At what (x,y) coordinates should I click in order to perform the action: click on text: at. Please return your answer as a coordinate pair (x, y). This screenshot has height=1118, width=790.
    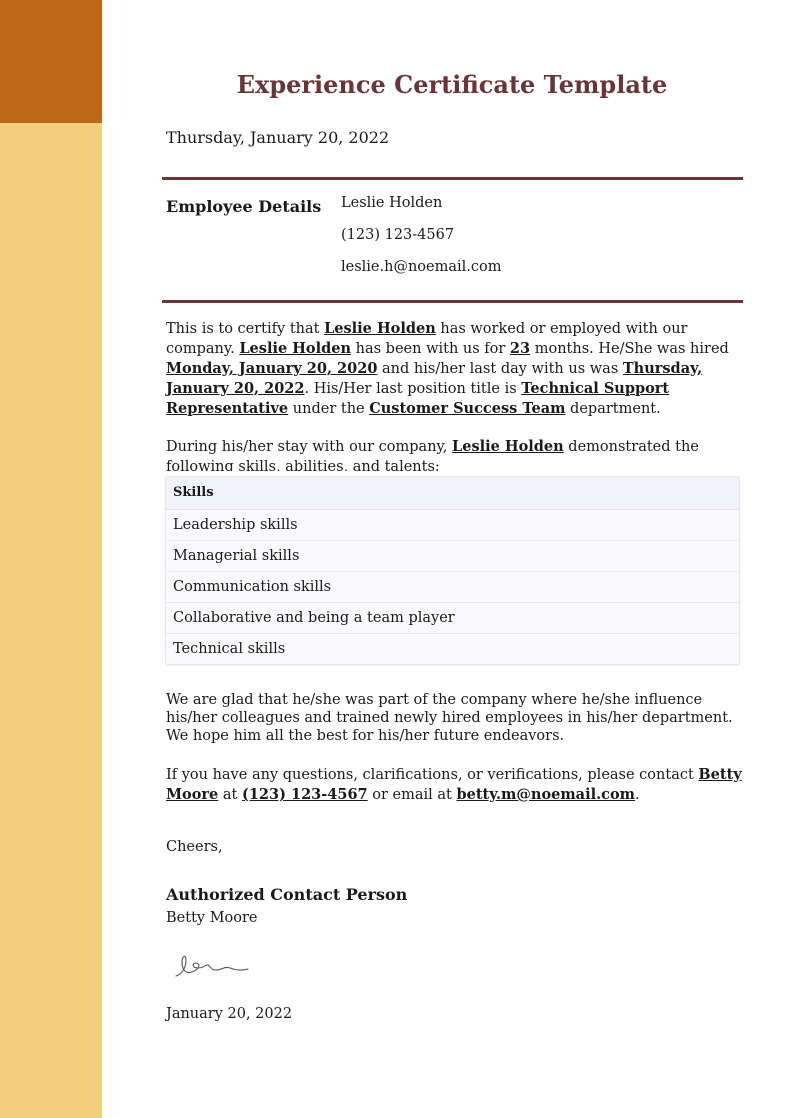
    Looking at the image, I should click on (230, 795).